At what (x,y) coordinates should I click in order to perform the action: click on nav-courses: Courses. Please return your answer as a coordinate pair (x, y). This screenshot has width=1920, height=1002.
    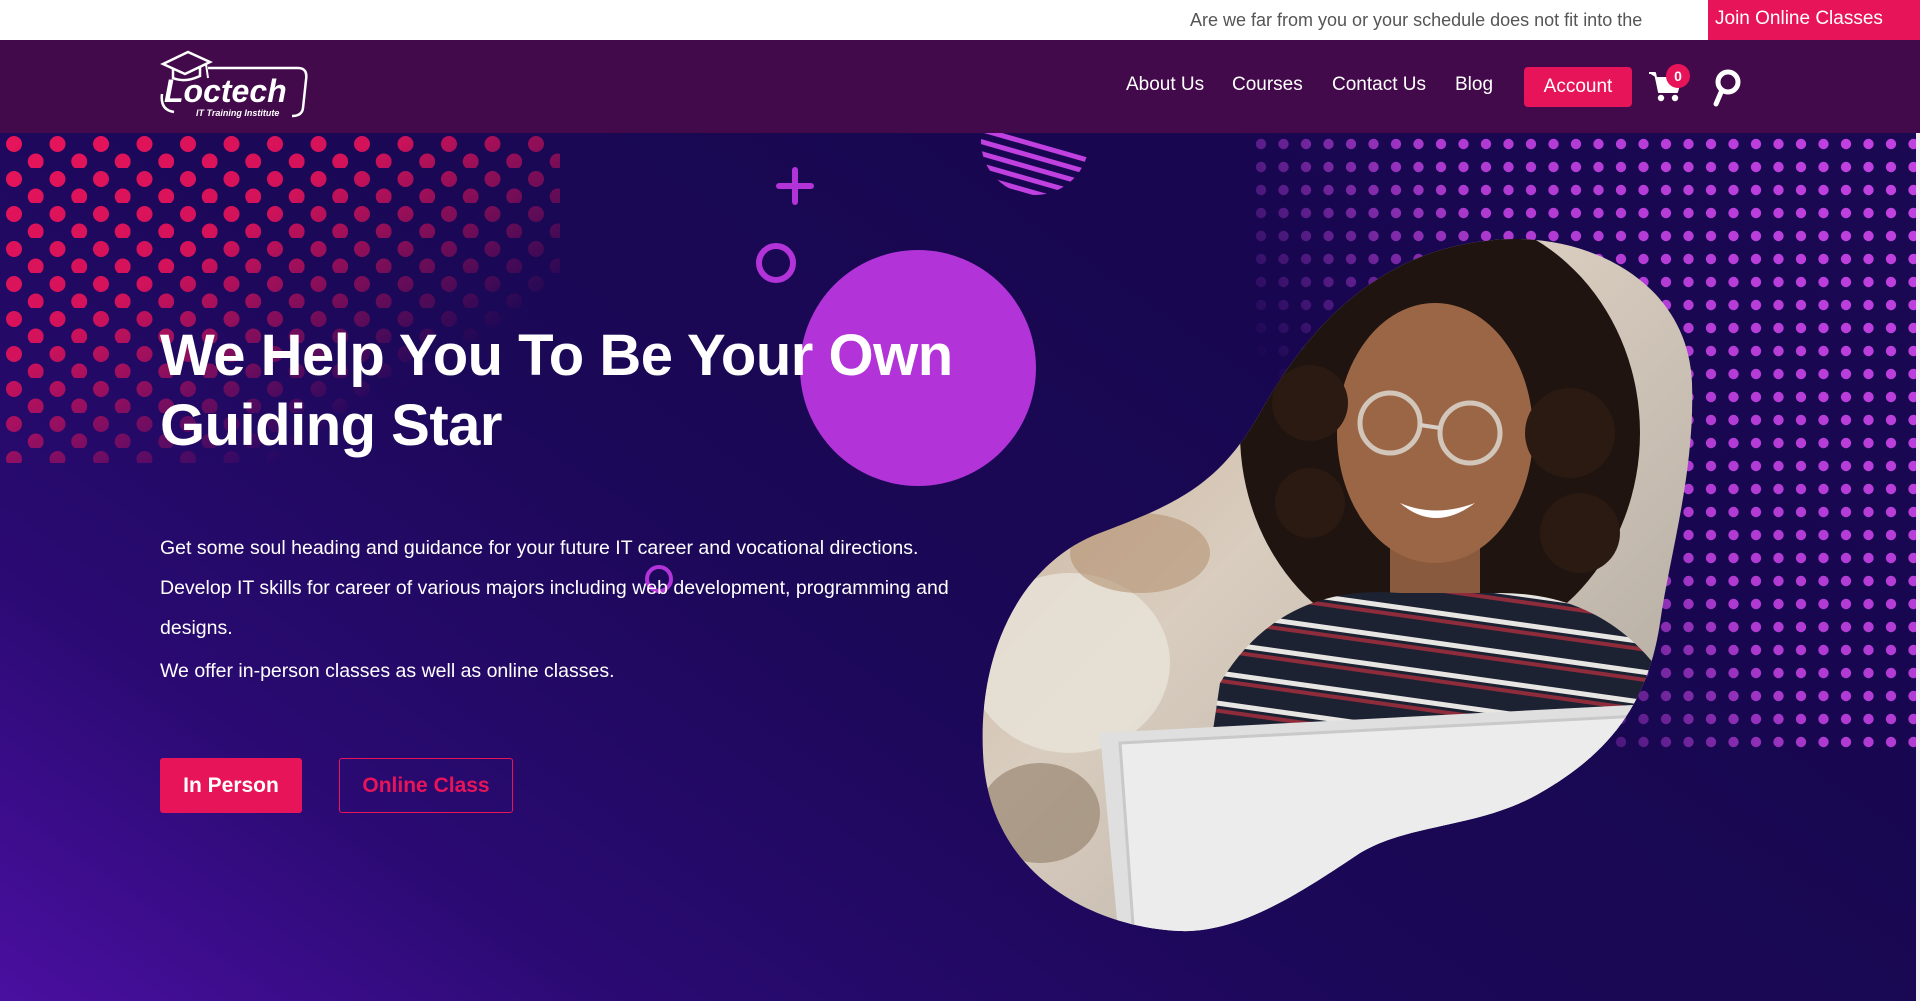
    Looking at the image, I should click on (1267, 85).